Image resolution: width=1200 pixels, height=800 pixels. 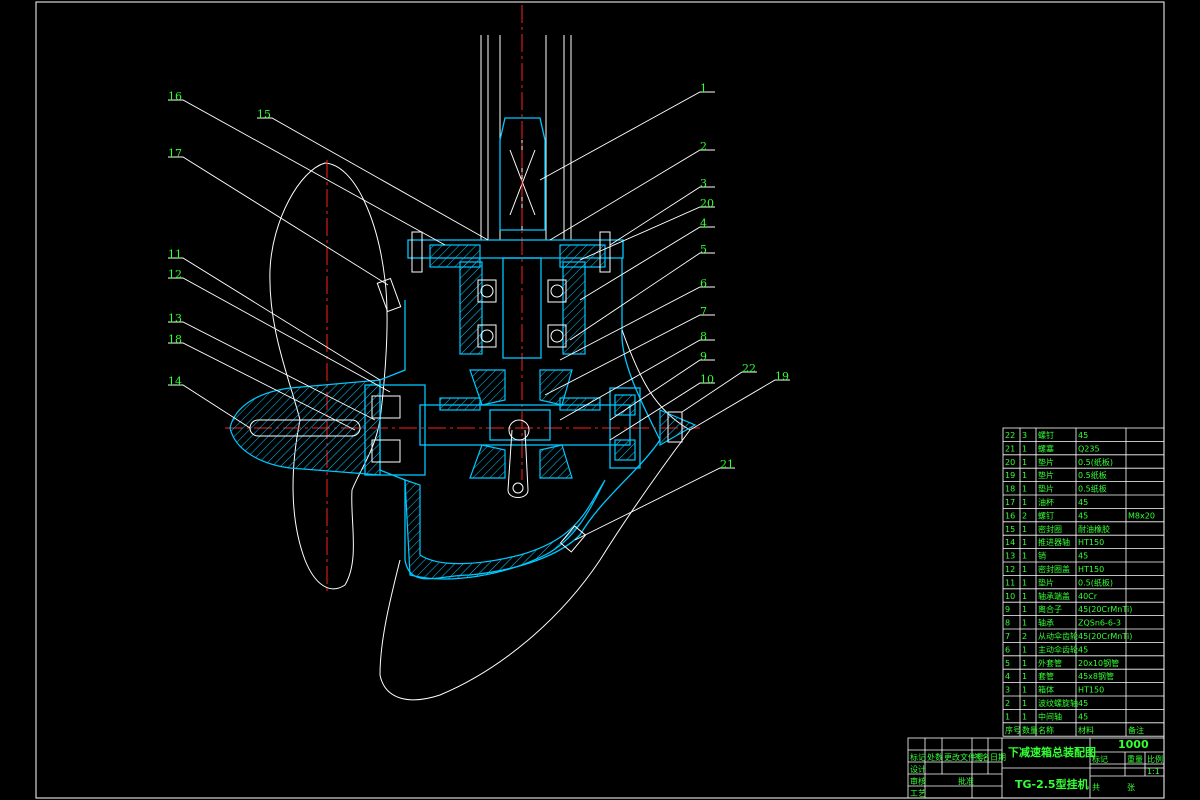 What do you see at coordinates (487, 461) in the screenshot?
I see `bevel-gear-bot-l` at bounding box center [487, 461].